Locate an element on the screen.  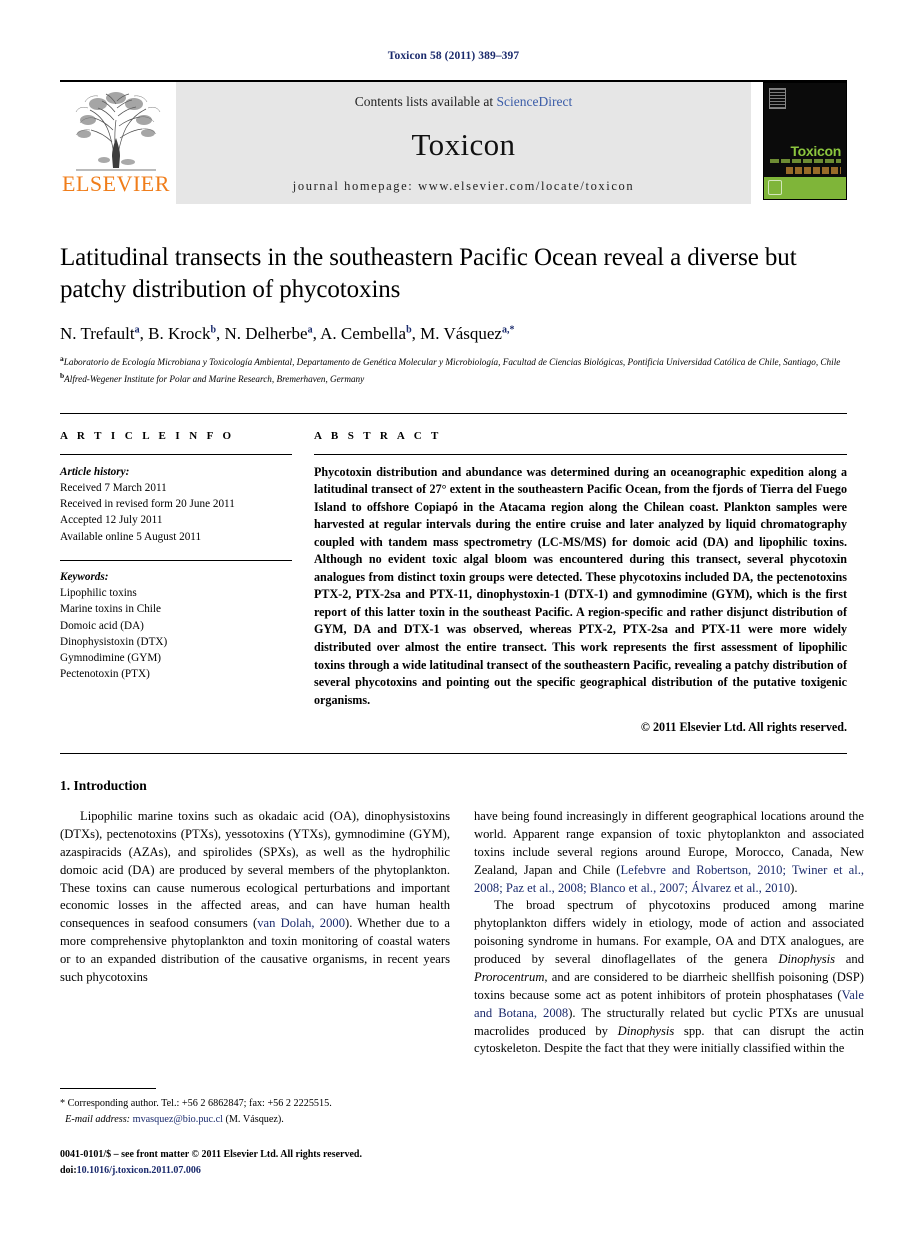
author-name: N. Trefault is located at coordinates (97, 333).